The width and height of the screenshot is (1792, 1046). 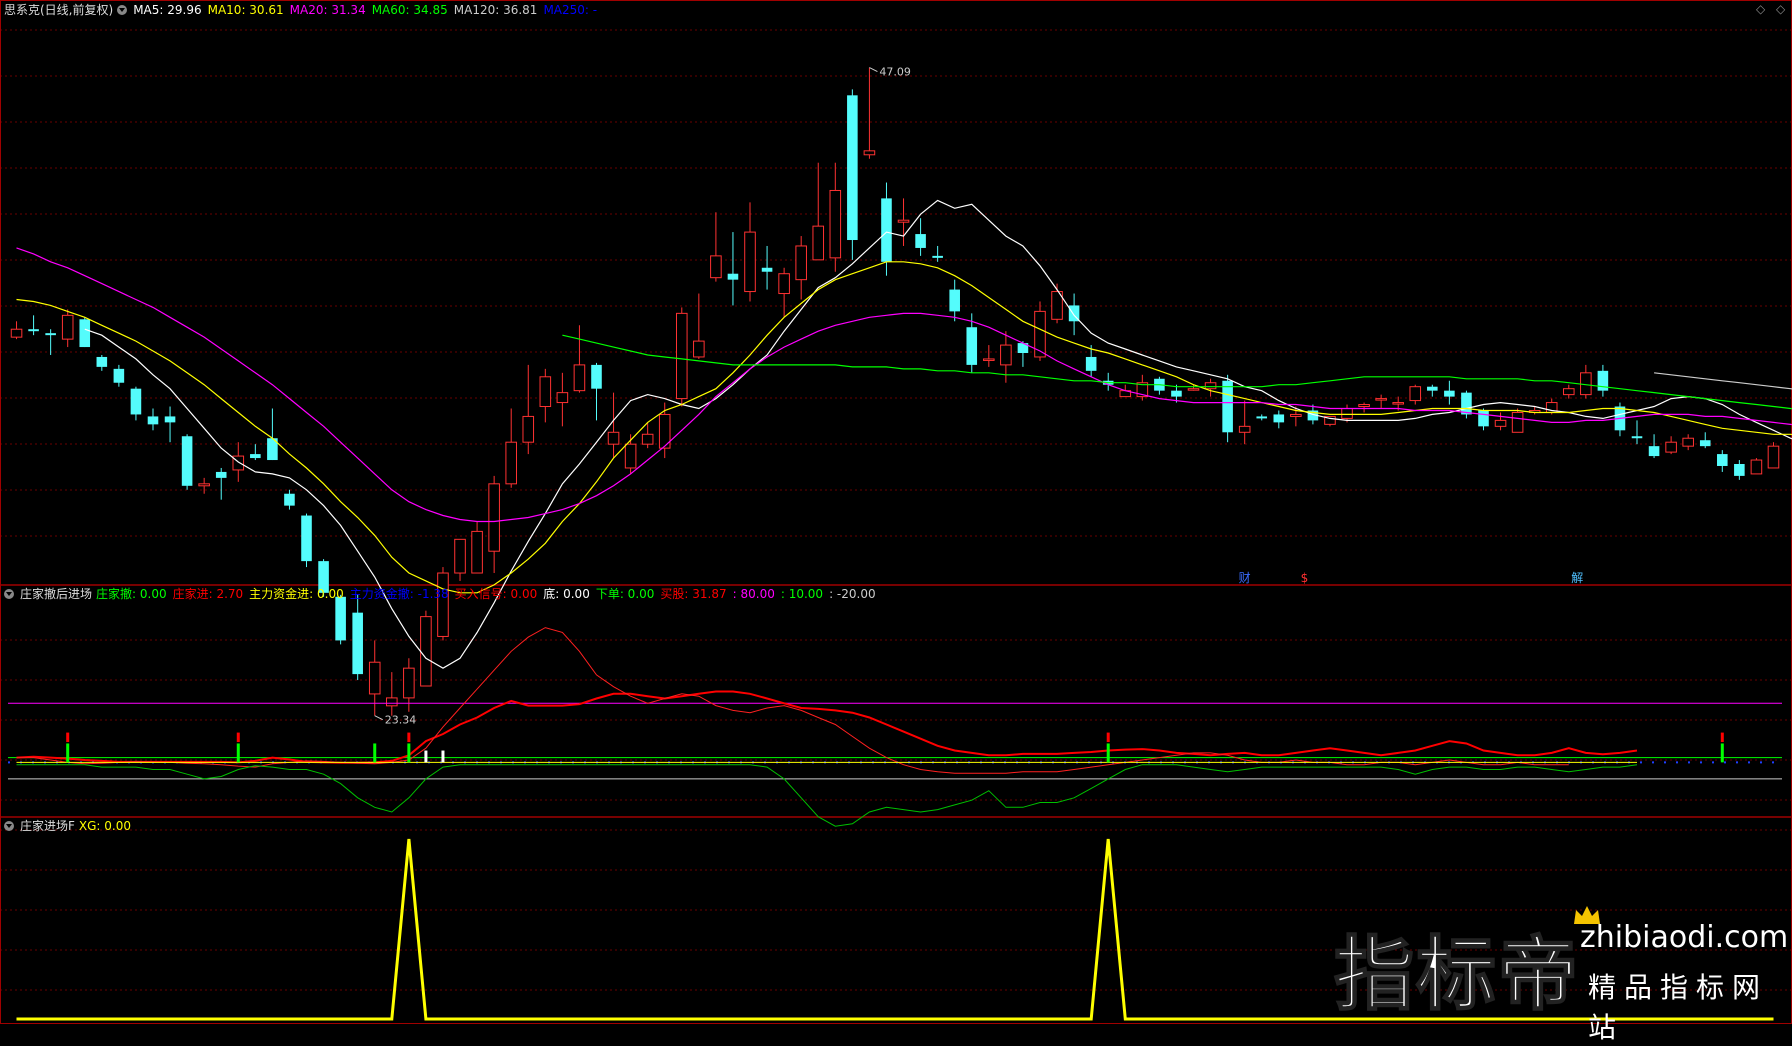 I want to click on dropdown-icon, so click(x=122, y=10).